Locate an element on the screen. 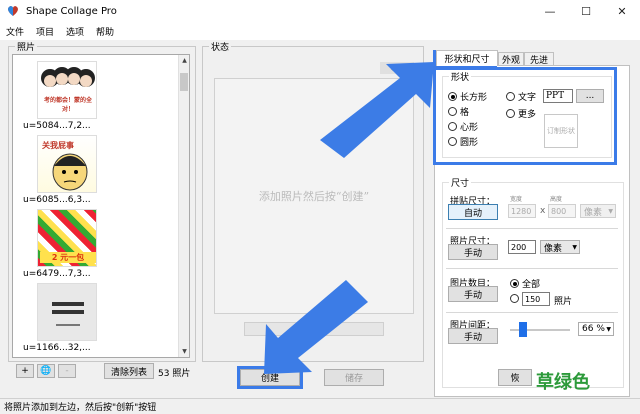  photo-thumbnail: 关我屁事 is located at coordinates (67, 164).